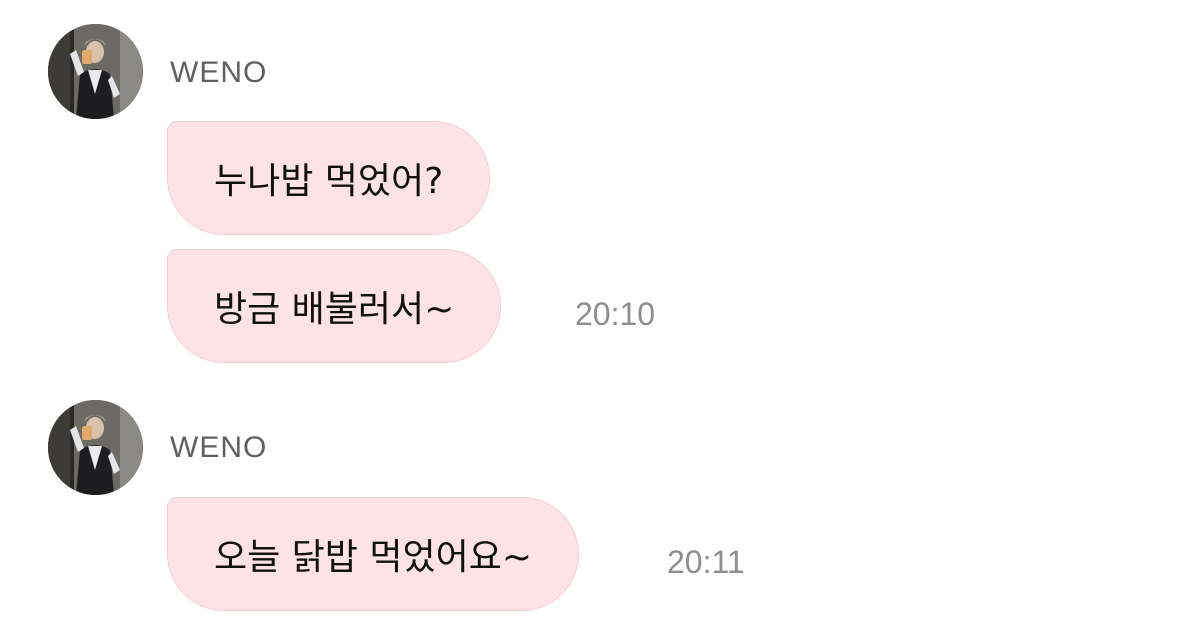  I want to click on message-bubble: 누나밥 먹었어?, so click(329, 178).